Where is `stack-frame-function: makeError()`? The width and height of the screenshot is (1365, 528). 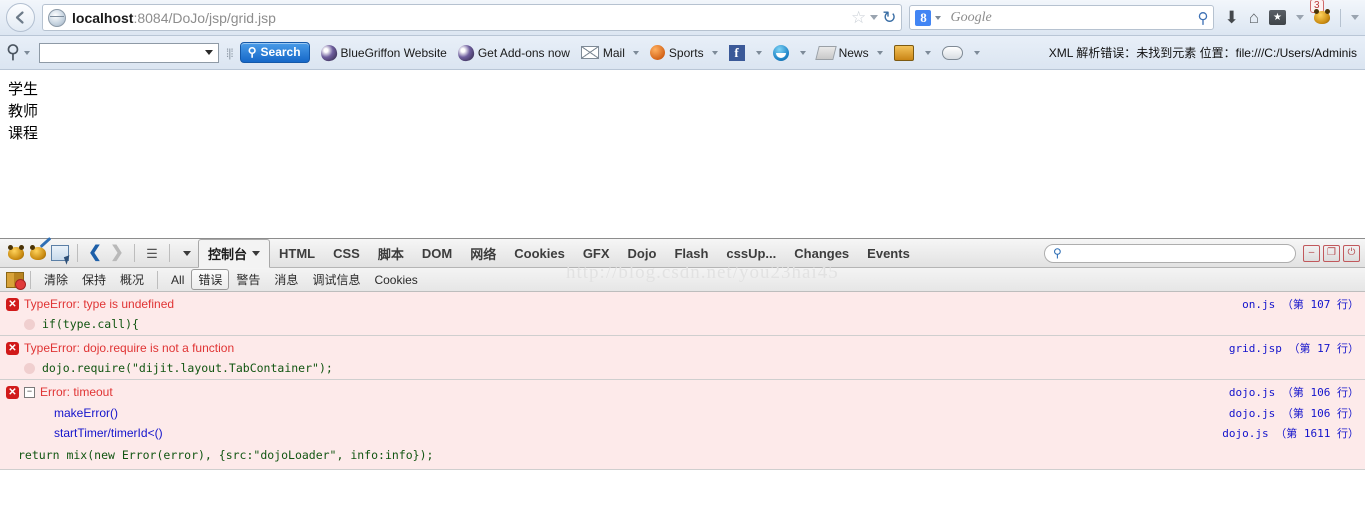
stack-frame-function: makeError() is located at coordinates (86, 413).